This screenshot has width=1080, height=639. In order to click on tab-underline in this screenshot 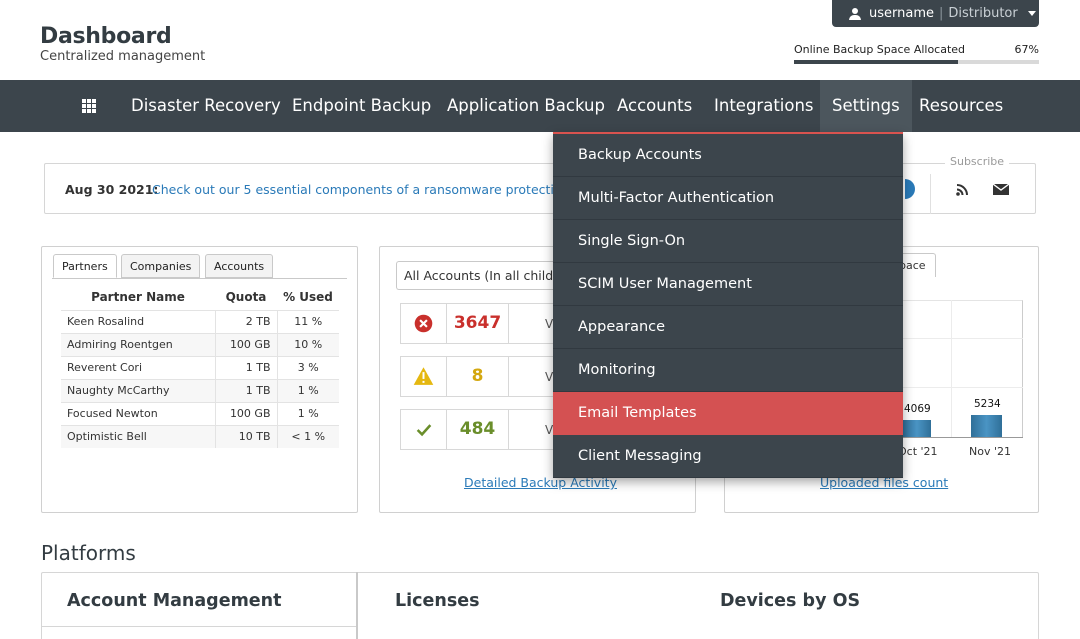, I will do `click(199, 278)`.